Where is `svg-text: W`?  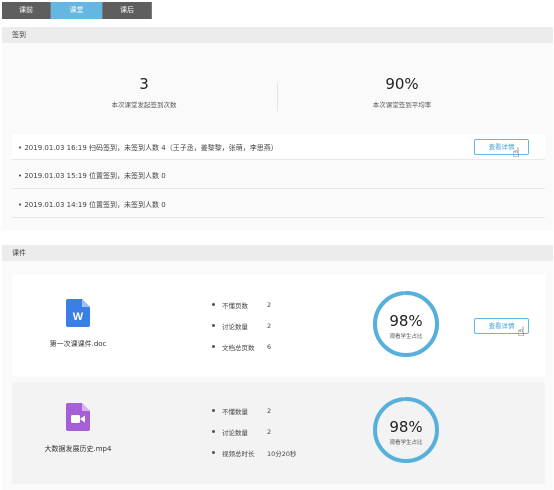 svg-text: W is located at coordinates (78, 317).